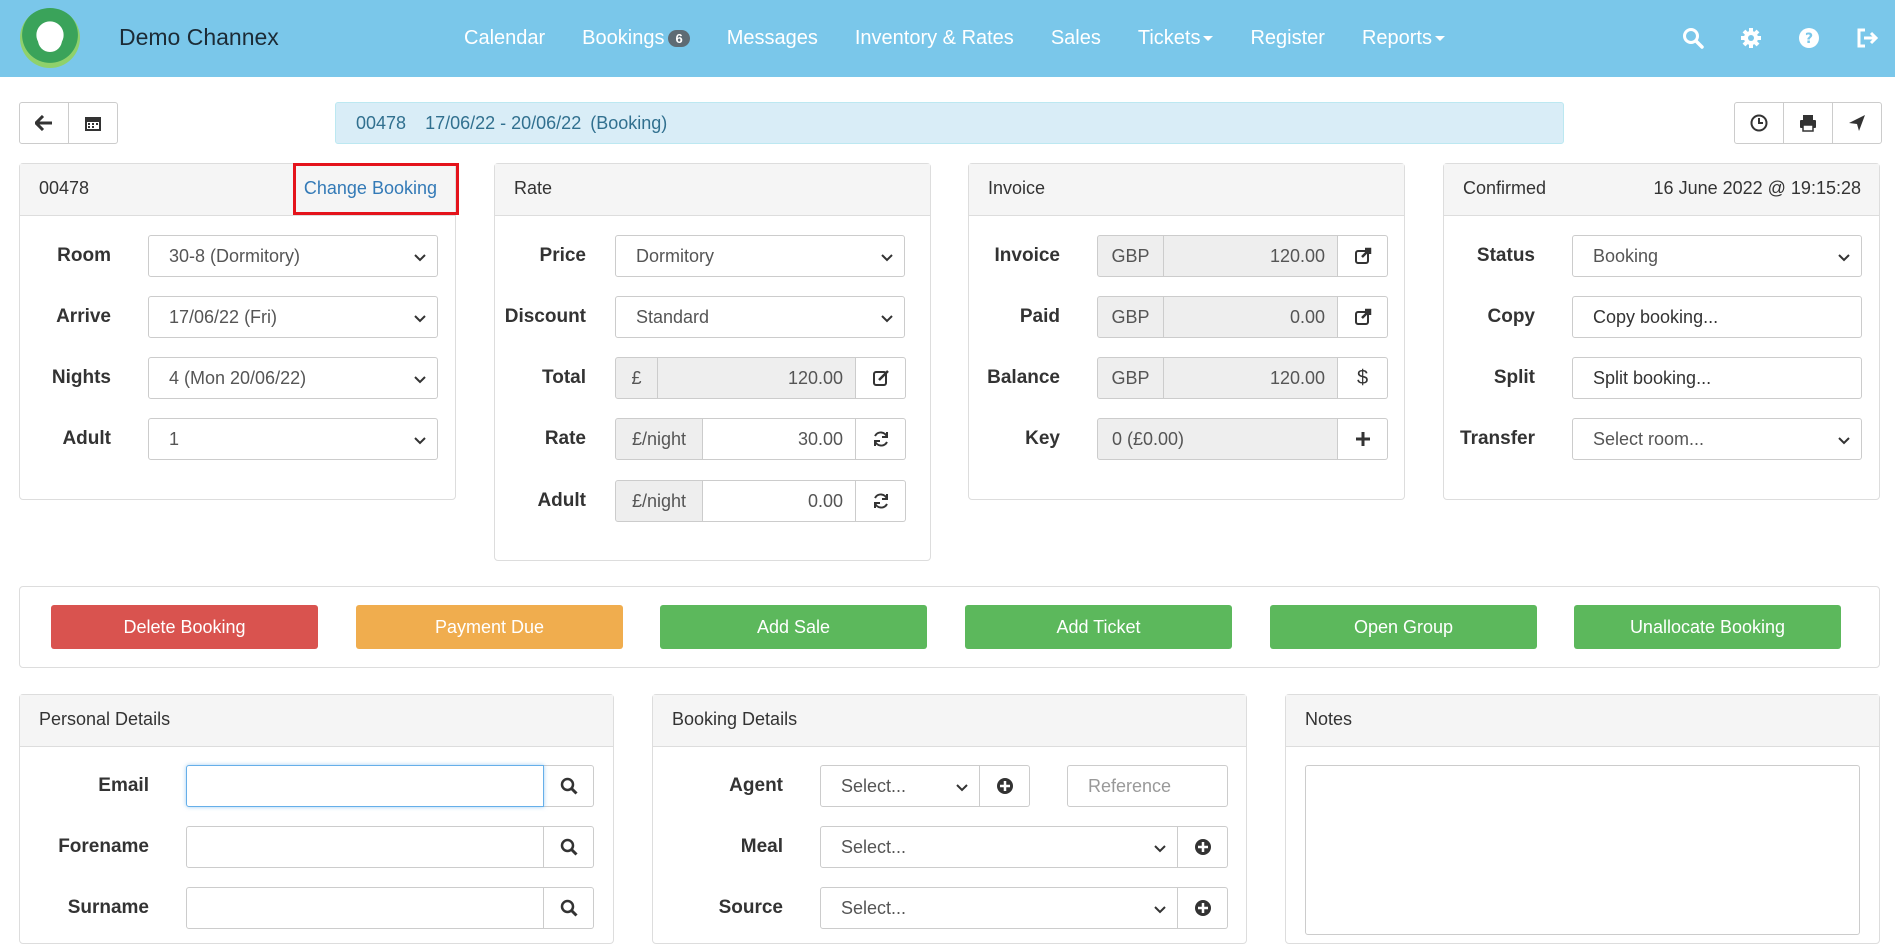 The height and width of the screenshot is (944, 1895). I want to click on notes-panel-title: Notes, so click(1329, 719).